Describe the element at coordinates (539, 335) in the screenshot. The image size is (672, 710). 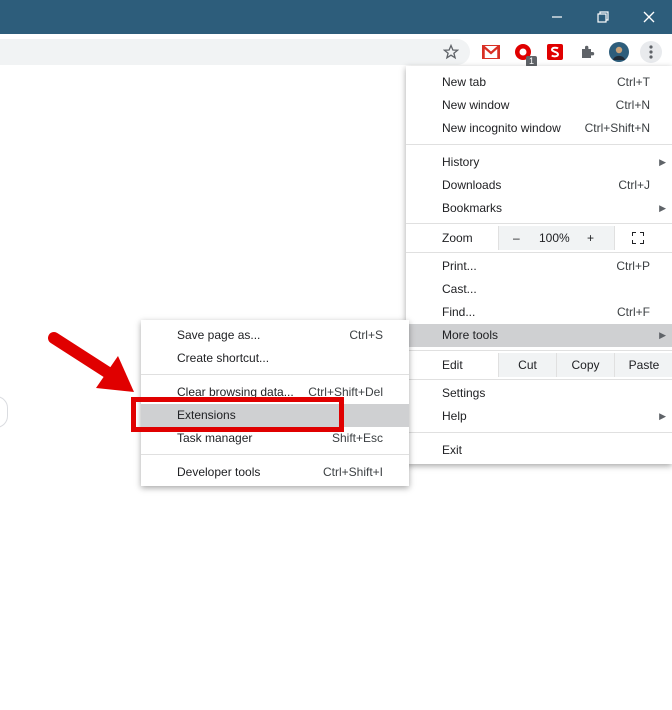
I see `menu-item-more-tools: More tools ▶` at that location.